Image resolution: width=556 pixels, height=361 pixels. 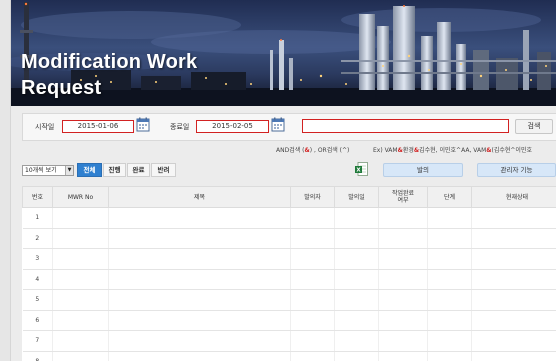 I want to click on col-header-title: 제목, so click(x=199, y=197).